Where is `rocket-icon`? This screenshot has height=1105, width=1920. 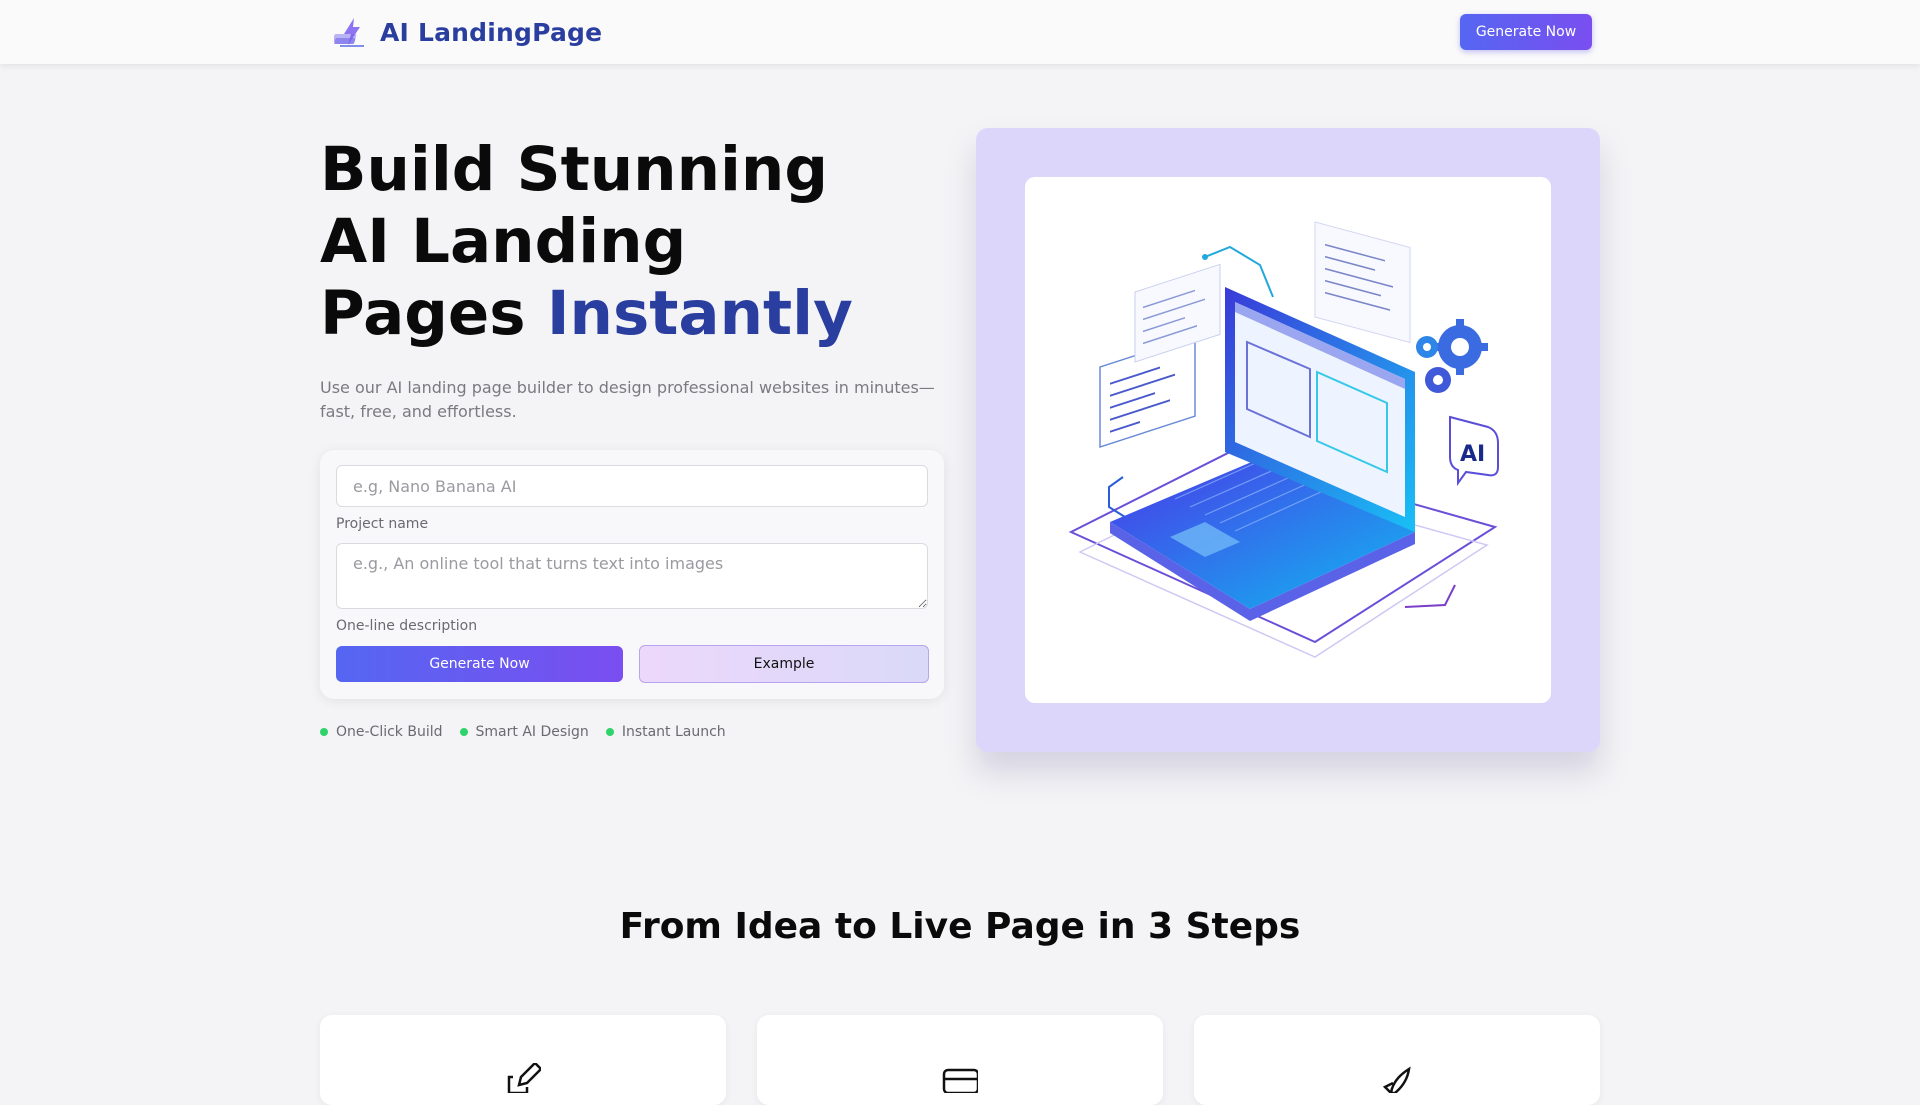 rocket-icon is located at coordinates (1396, 1079).